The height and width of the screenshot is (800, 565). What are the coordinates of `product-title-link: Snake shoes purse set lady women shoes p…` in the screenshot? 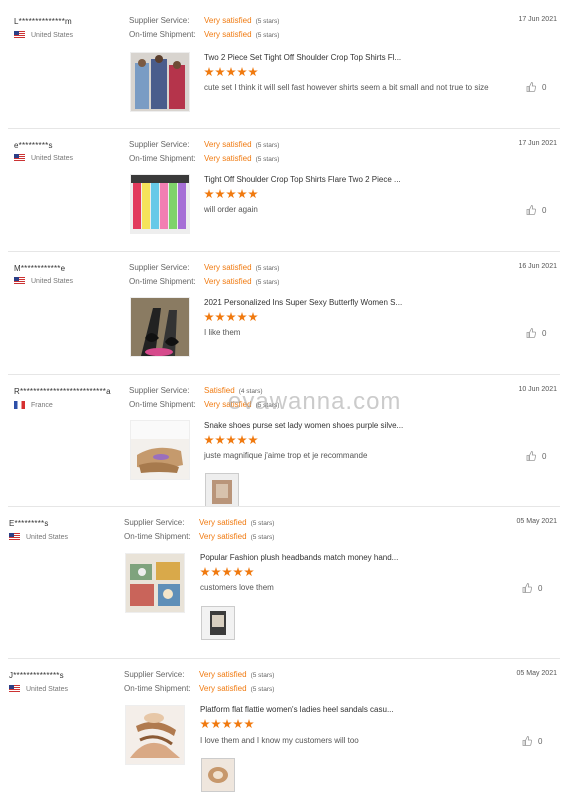 It's located at (303, 425).